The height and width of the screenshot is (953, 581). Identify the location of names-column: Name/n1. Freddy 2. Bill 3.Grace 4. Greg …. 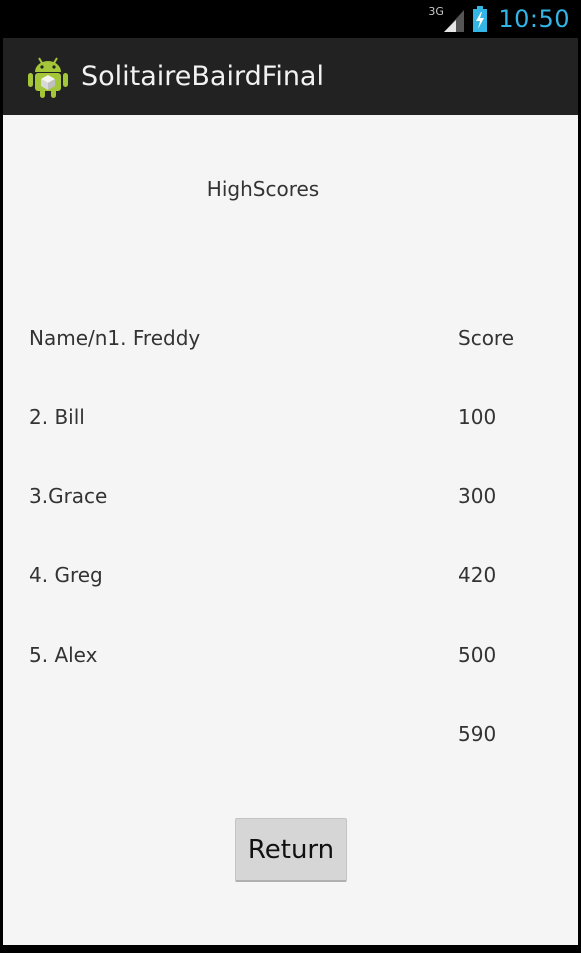
(114, 496).